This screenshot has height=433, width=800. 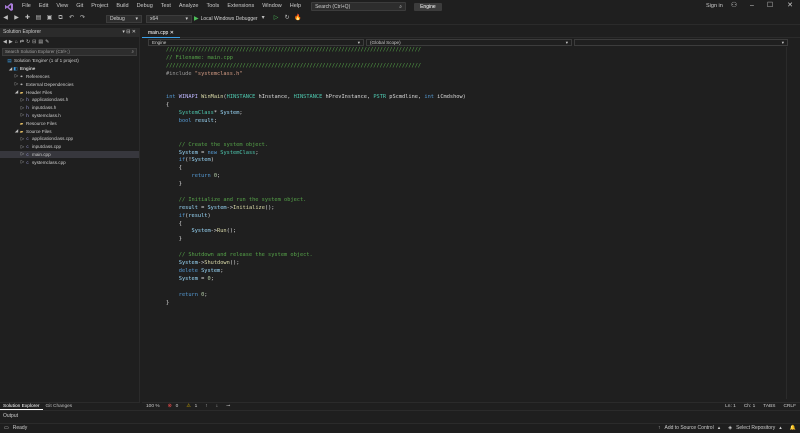 What do you see at coordinates (769, 406) in the screenshot?
I see `indent-mode: TABS` at bounding box center [769, 406].